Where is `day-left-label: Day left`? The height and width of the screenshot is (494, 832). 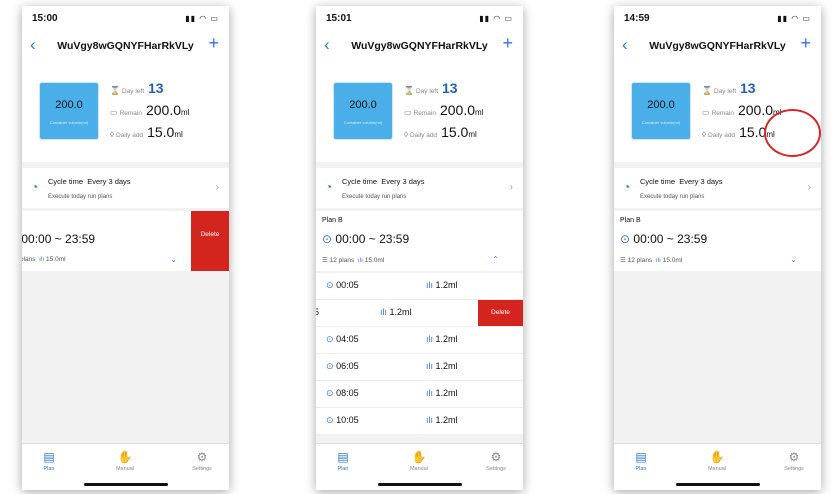 day-left-label: Day left is located at coordinates (725, 91).